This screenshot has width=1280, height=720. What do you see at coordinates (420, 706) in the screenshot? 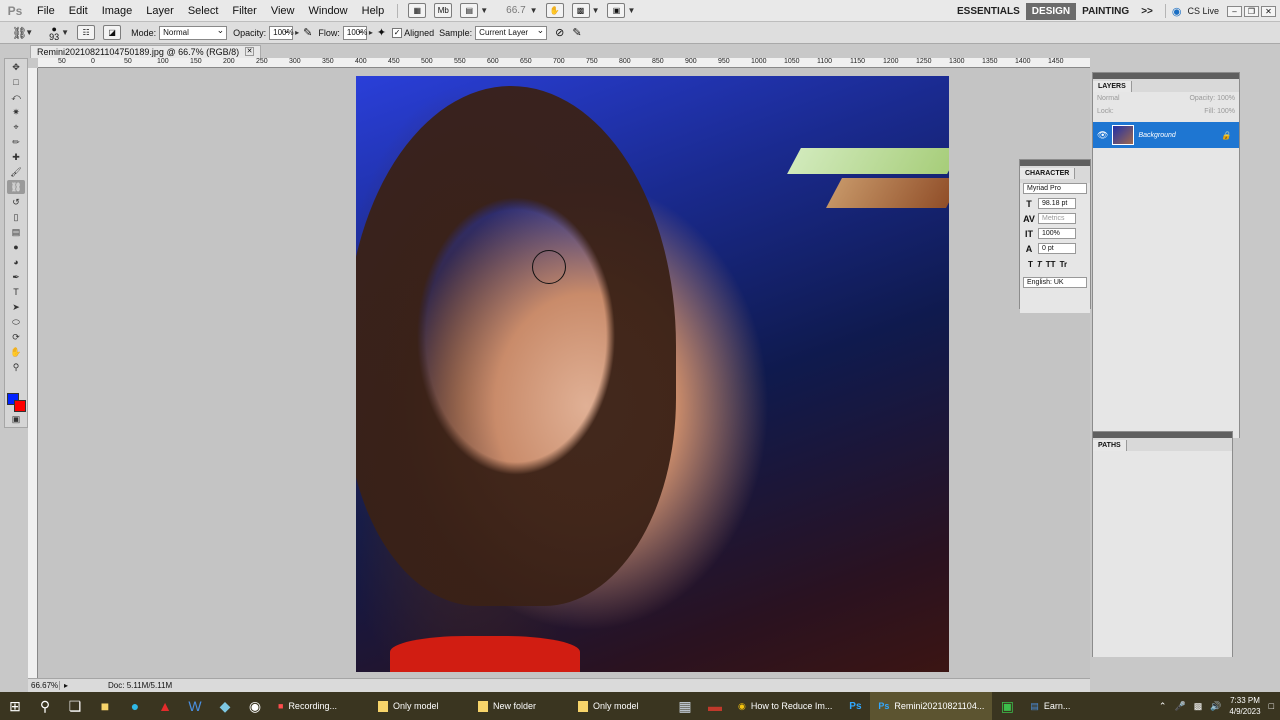
I see `taskbar-item-only-model: Only model` at bounding box center [420, 706].